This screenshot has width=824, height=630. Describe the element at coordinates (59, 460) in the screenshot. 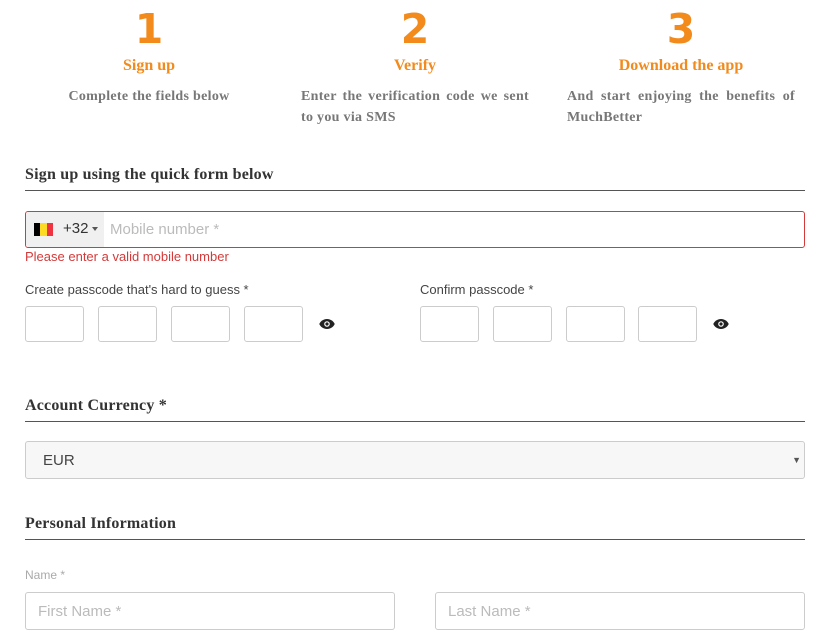

I see `currency-selected-value: EUR` at that location.